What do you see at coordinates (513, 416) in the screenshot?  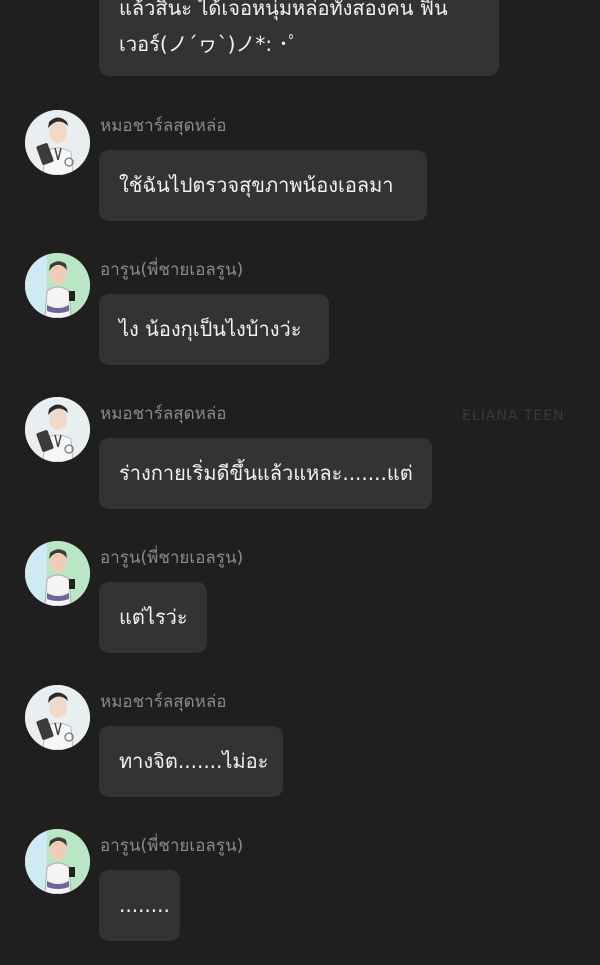 I see `watermark: ELIANA TEEN` at bounding box center [513, 416].